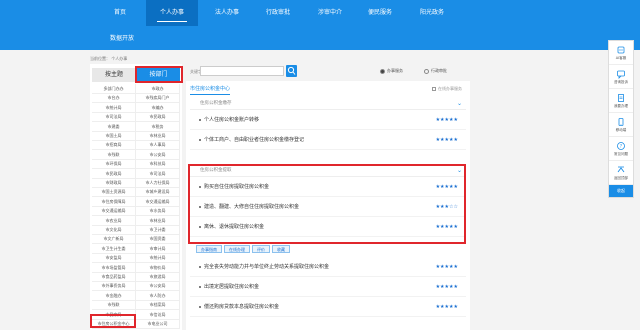 The image size is (640, 330). I want to click on online-service-filter: 在线办事服务, so click(447, 89).